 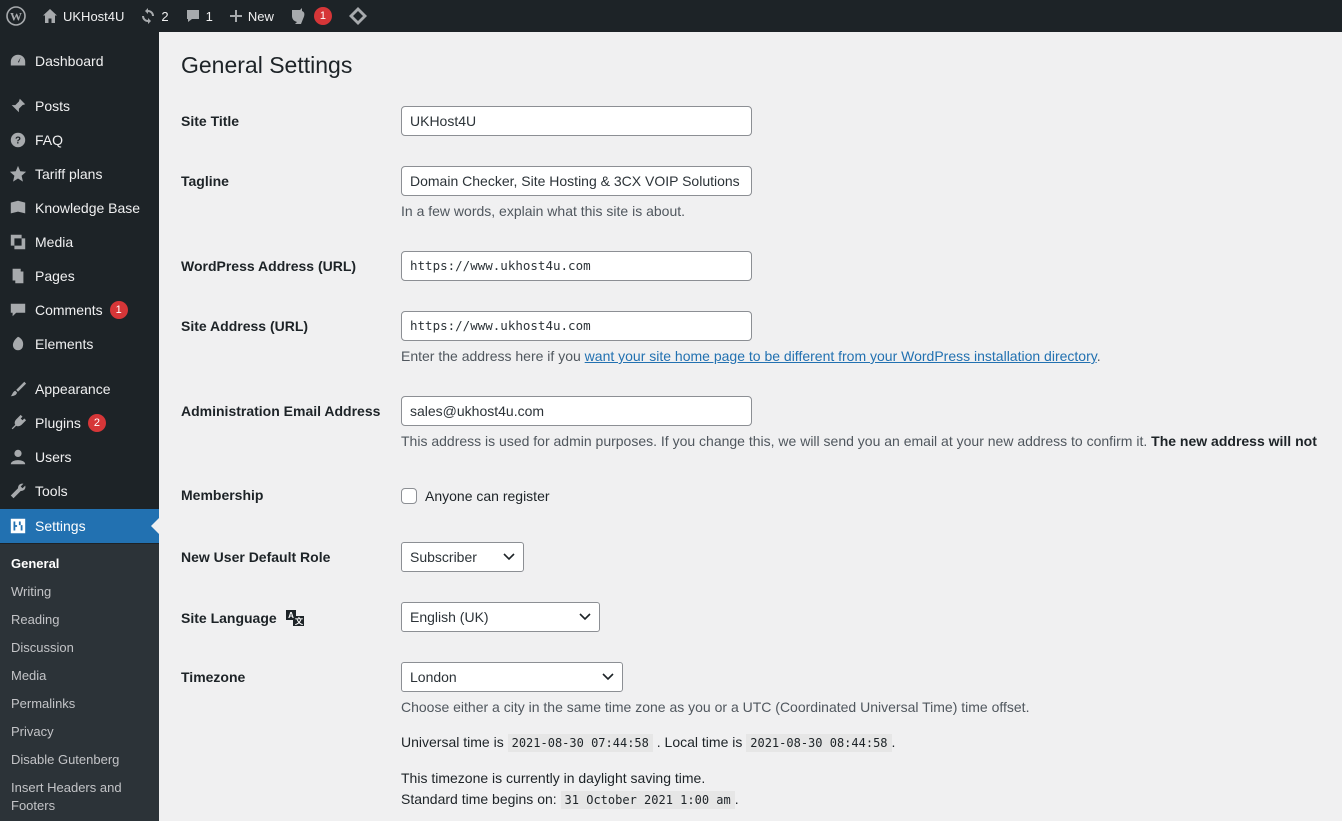 What do you see at coordinates (213, 677) in the screenshot?
I see `timezone-label: Timezone` at bounding box center [213, 677].